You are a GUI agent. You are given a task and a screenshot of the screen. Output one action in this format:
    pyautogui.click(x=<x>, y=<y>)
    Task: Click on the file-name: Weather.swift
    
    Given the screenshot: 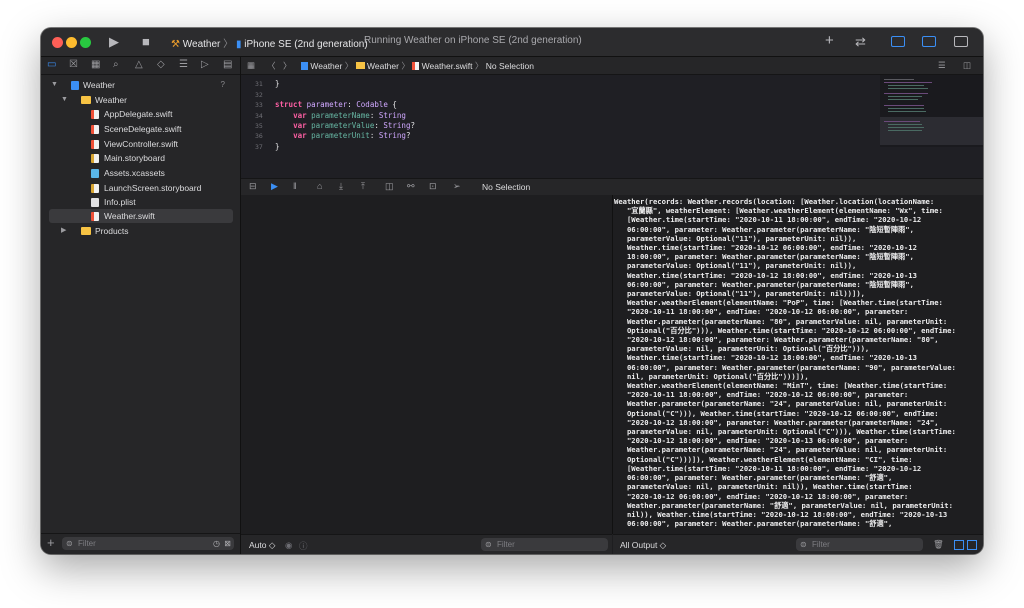 What is the action you would take?
    pyautogui.click(x=129, y=216)
    